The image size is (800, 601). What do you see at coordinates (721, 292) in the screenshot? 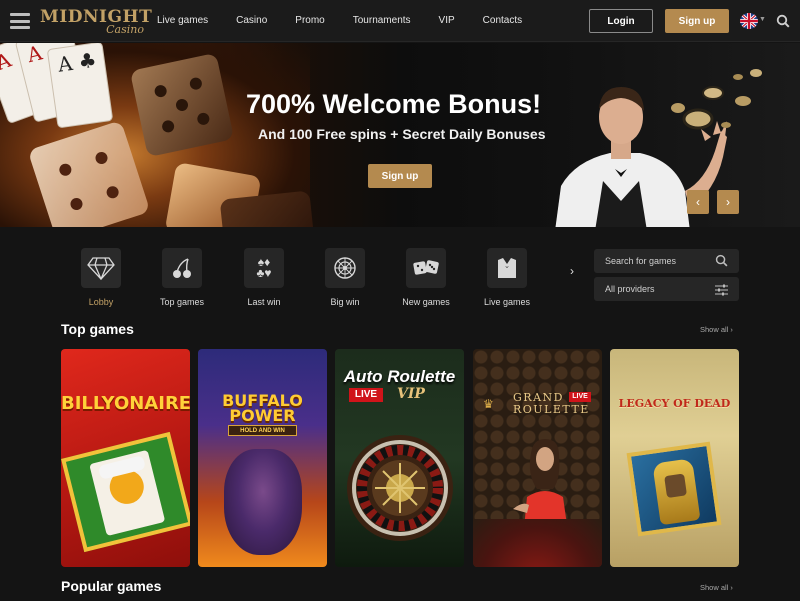
I see `filter-icon` at bounding box center [721, 292].